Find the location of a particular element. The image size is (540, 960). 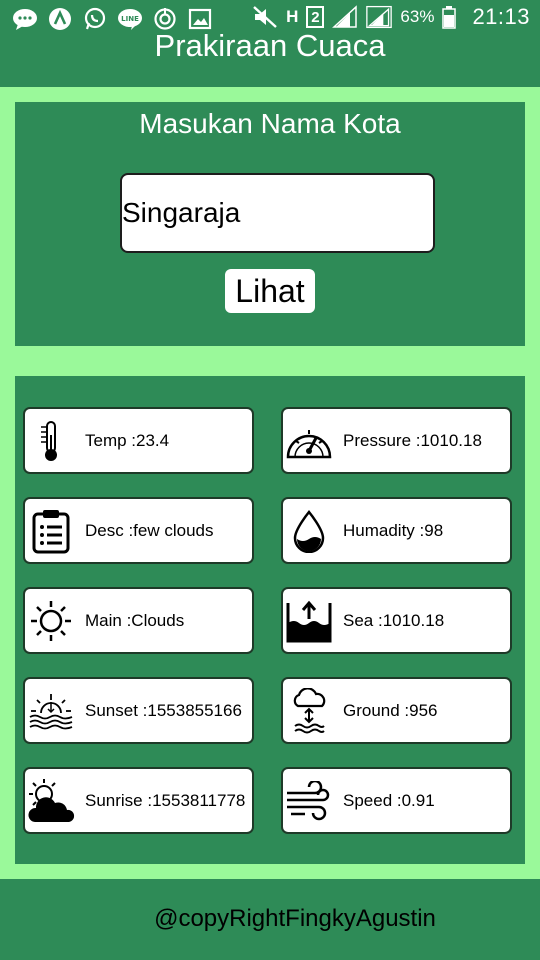

copyright-text: @copyRightFingkyAgustin is located at coordinates (295, 918).